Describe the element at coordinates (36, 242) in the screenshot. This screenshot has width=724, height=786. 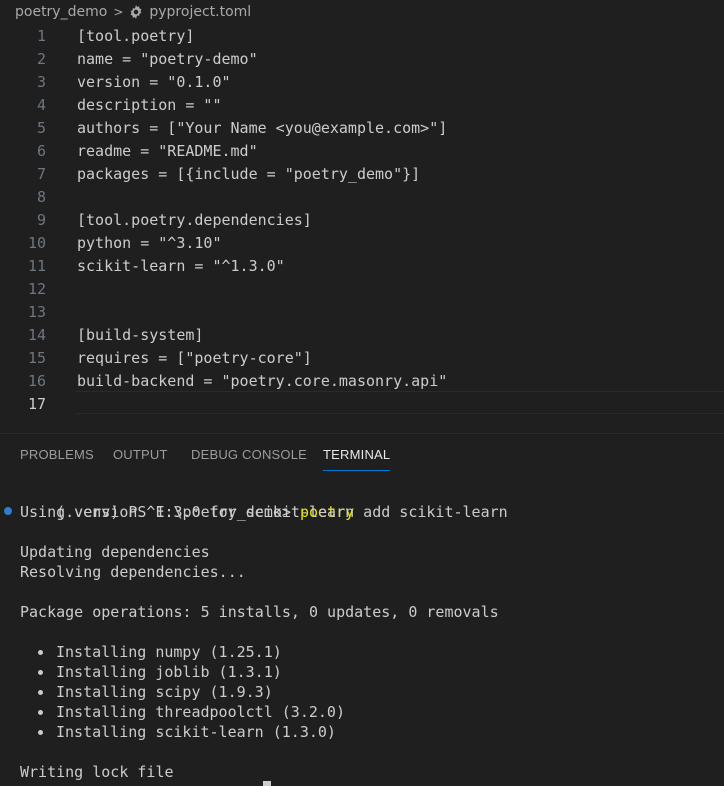
I see `line-number: 10` at that location.